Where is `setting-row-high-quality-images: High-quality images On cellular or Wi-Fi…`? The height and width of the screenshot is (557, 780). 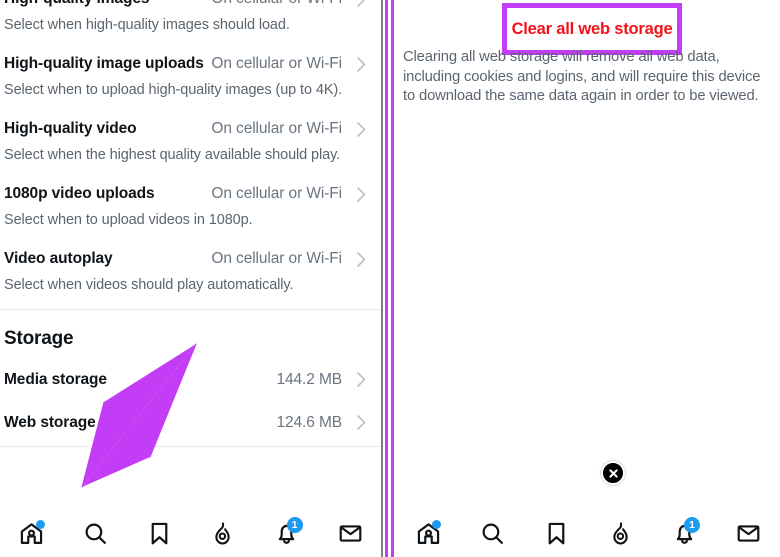
setting-row-high-quality-images: High-quality images On cellular or Wi-Fi… is located at coordinates (191, 23).